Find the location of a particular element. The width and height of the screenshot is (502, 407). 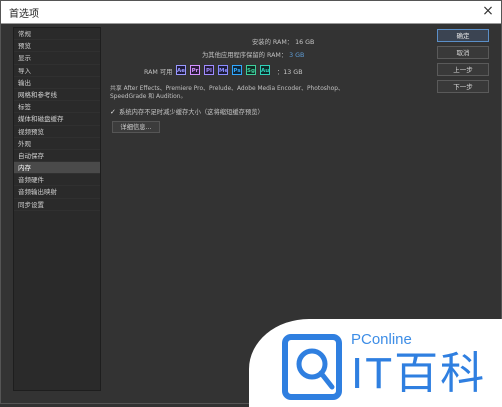

watermark-title: IT百科 is located at coordinates (419, 373).